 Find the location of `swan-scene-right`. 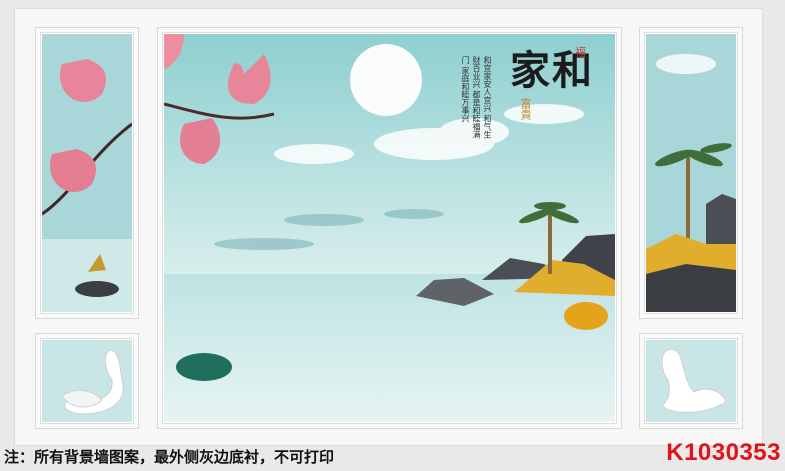

swan-scene-right is located at coordinates (691, 381).